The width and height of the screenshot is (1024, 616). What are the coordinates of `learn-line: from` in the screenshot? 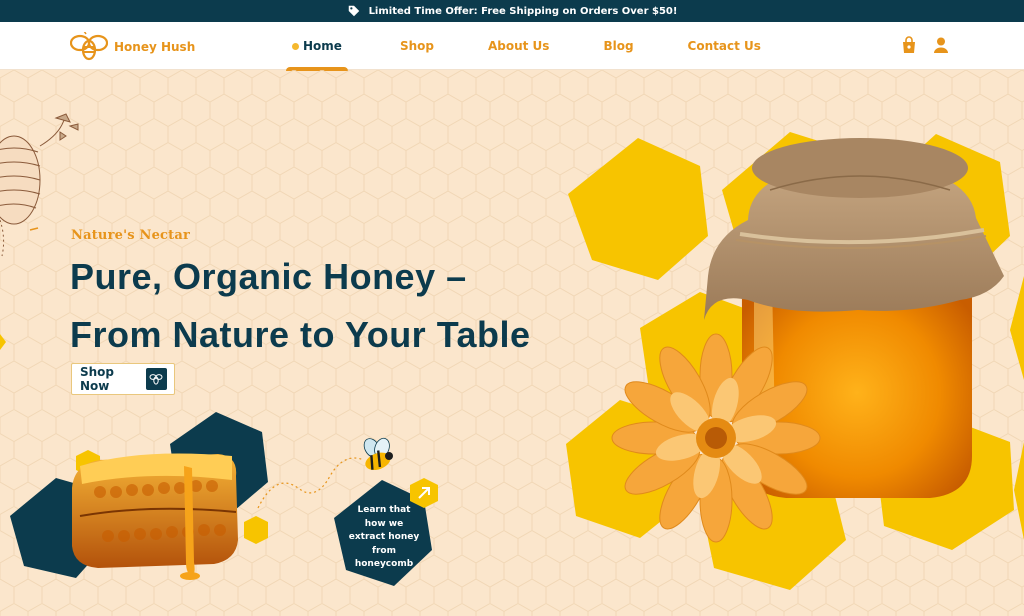 It's located at (384, 550).